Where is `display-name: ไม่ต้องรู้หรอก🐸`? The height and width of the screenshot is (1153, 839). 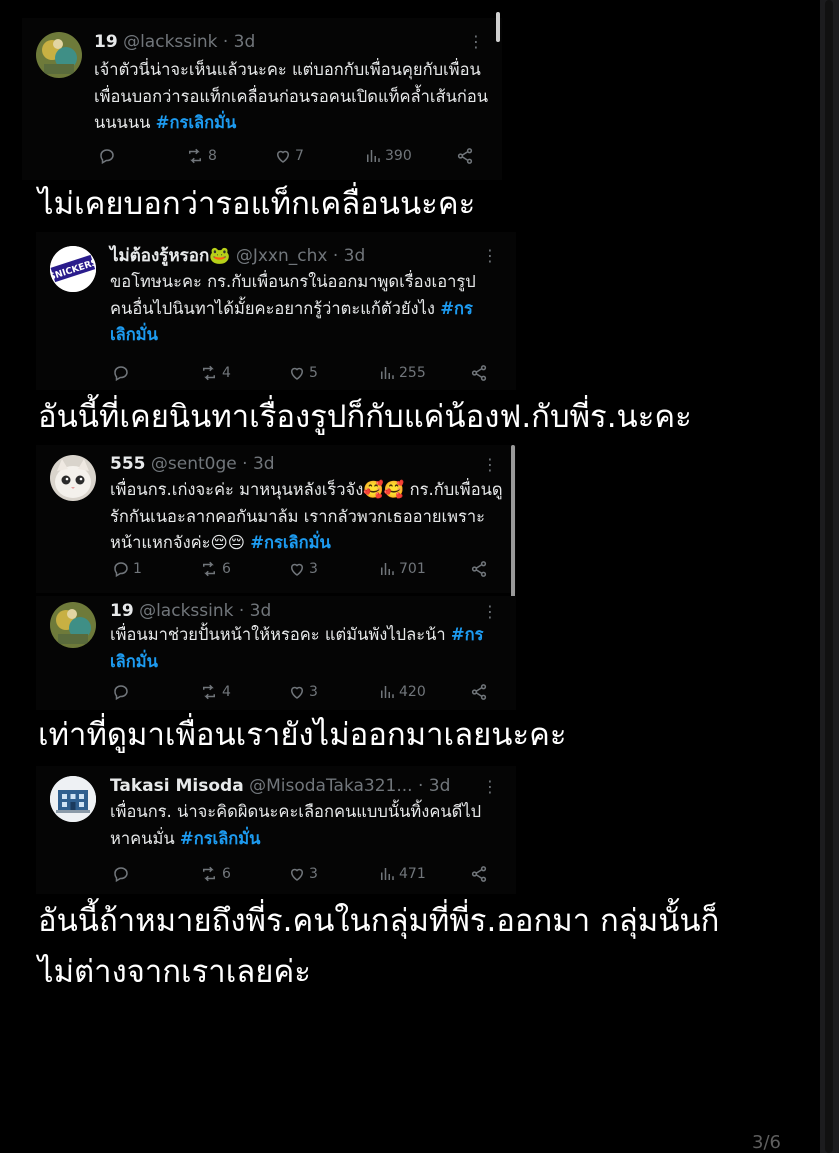
display-name: ไม่ต้องรู้หรอก🐸 is located at coordinates (170, 256).